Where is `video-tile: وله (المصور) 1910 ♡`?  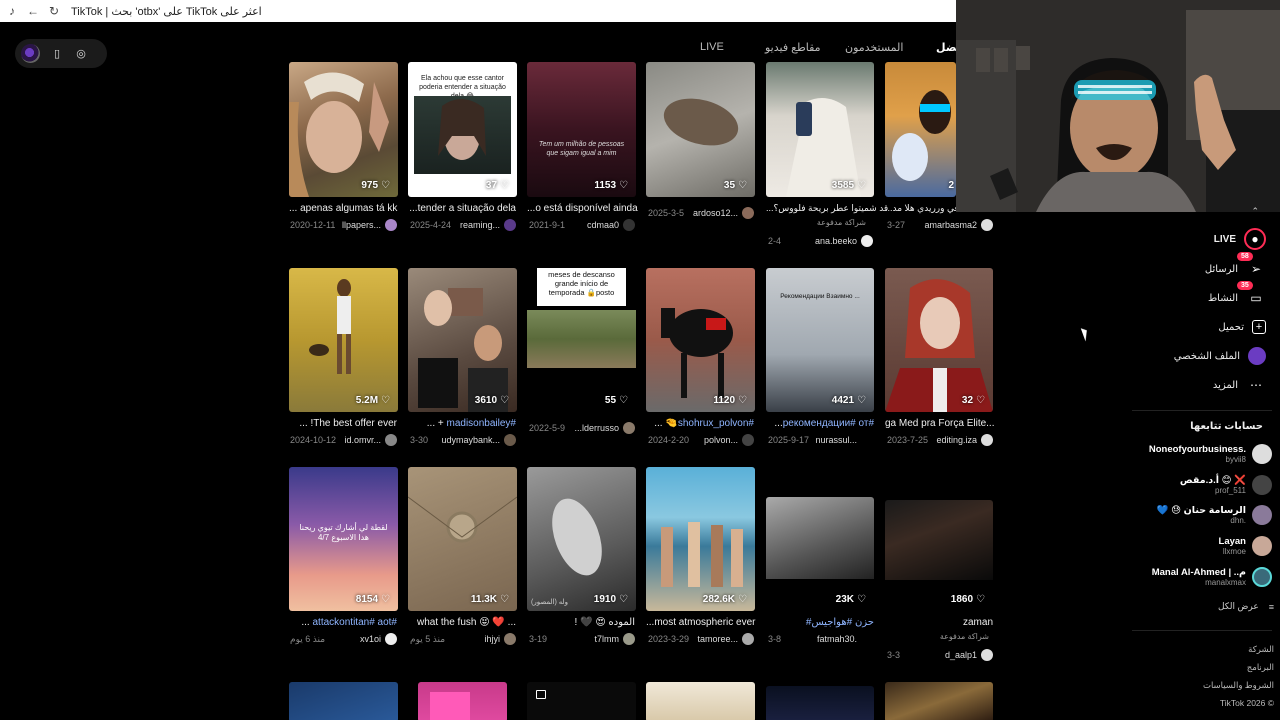 video-tile: وله (المصور) 1910 ♡ is located at coordinates (581, 539).